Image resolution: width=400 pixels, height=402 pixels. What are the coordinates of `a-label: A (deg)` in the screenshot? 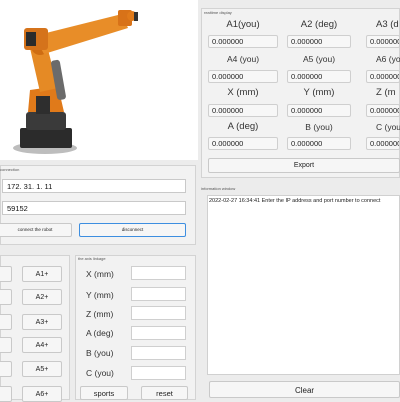 It's located at (243, 126).